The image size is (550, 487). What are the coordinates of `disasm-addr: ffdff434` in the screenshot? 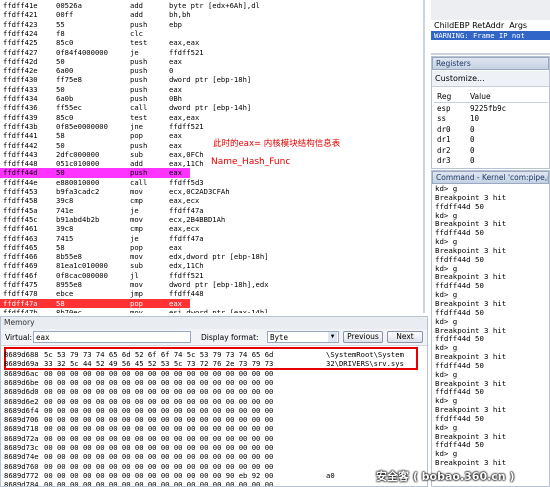 It's located at (20, 98).